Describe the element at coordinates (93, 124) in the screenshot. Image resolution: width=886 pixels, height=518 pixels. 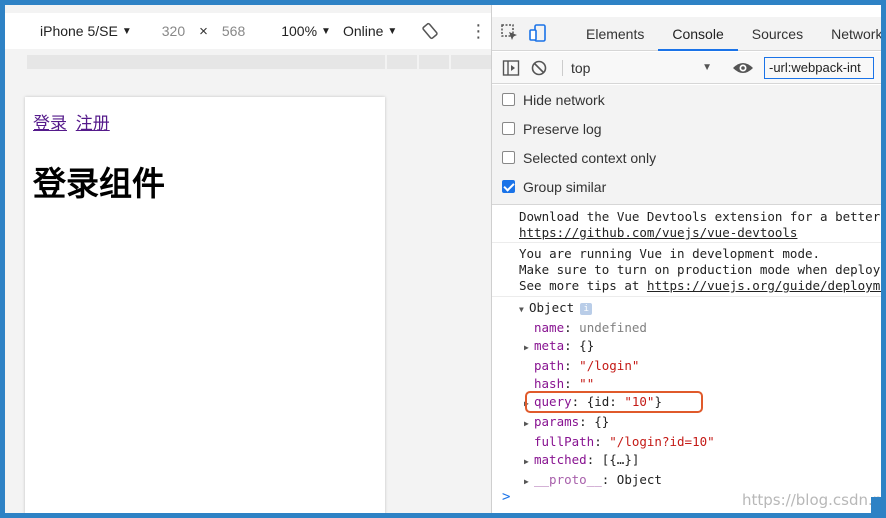
I see `register-link: 注册` at that location.